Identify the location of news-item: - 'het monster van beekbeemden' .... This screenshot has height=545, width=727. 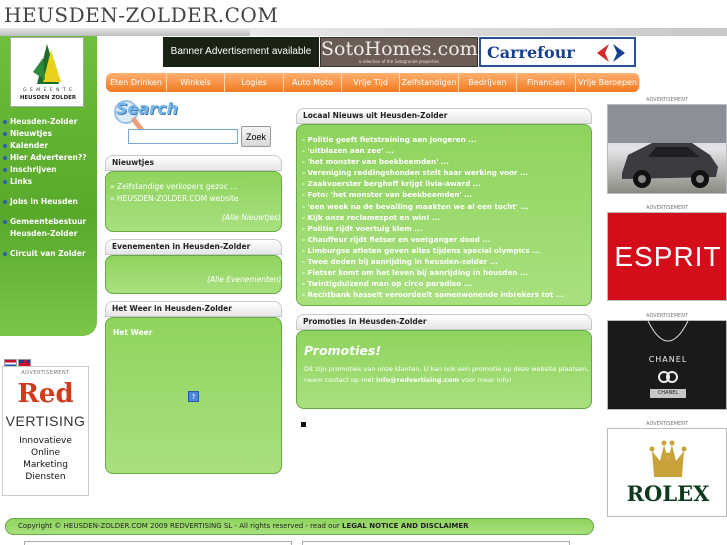
(433, 161).